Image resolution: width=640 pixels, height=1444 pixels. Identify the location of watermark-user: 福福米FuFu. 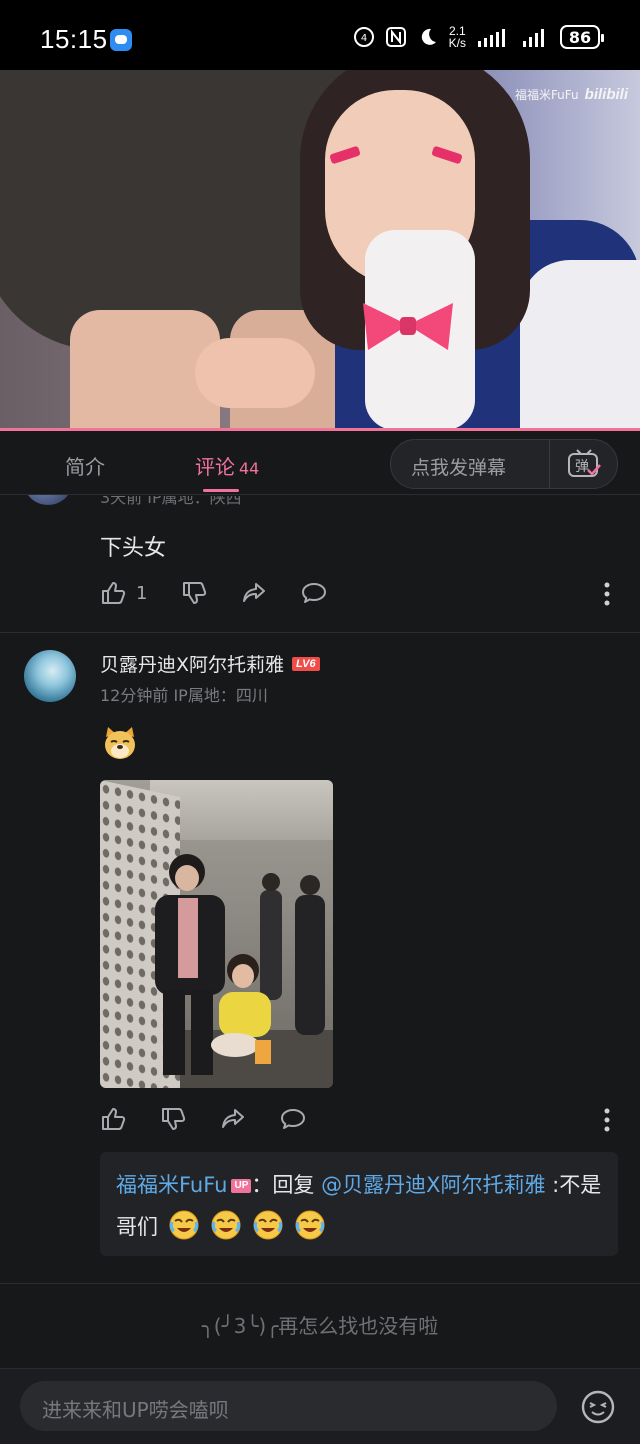
(546, 95).